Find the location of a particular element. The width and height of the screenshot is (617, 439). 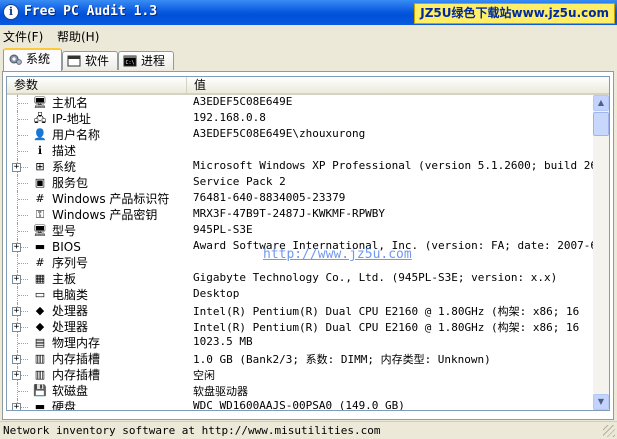

row-param: 型号 is located at coordinates (64, 231).